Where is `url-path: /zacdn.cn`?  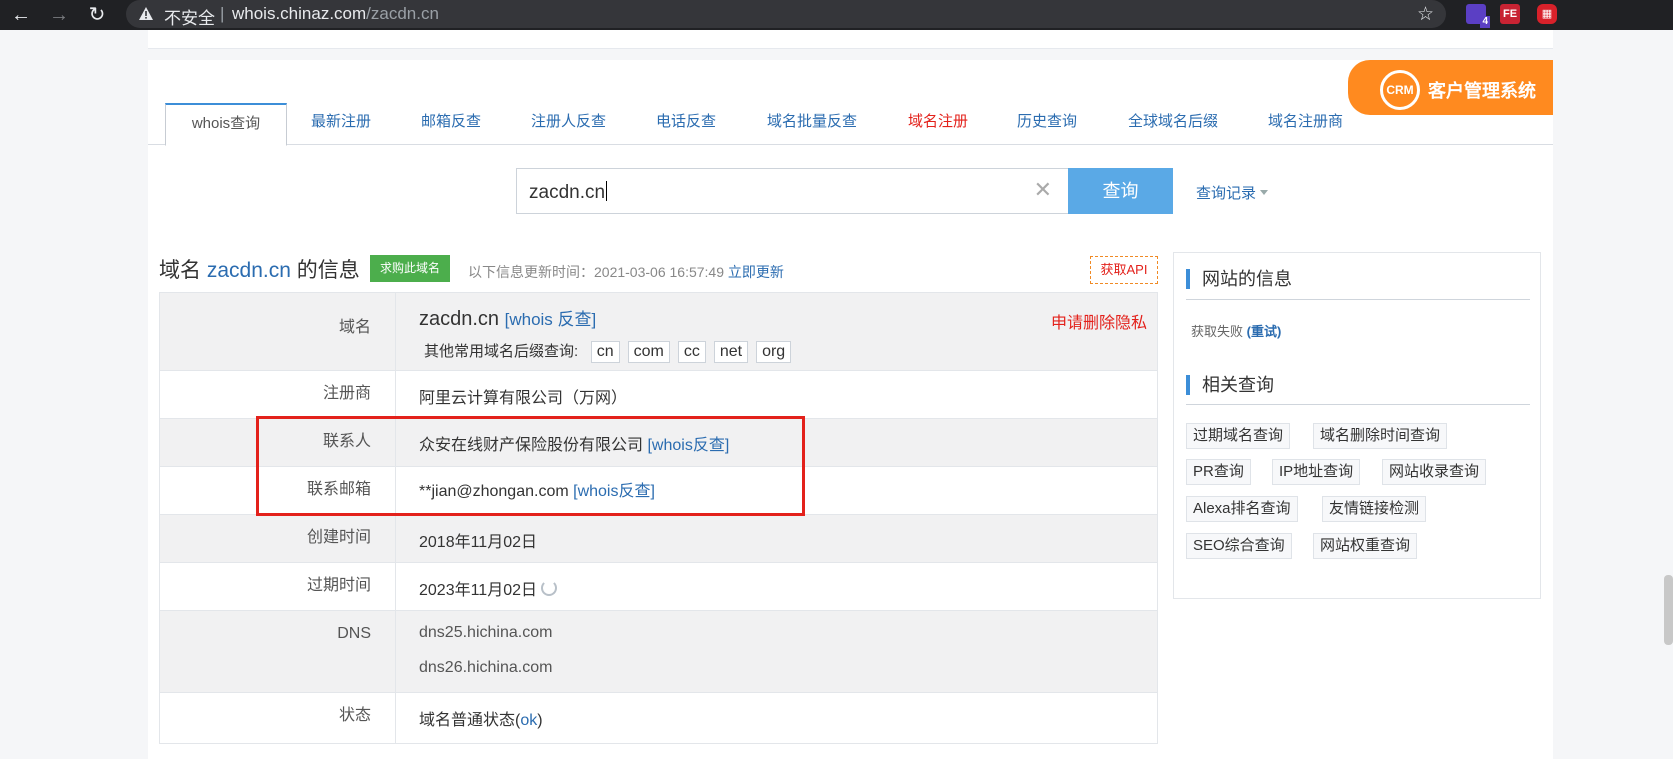 url-path: /zacdn.cn is located at coordinates (402, 13).